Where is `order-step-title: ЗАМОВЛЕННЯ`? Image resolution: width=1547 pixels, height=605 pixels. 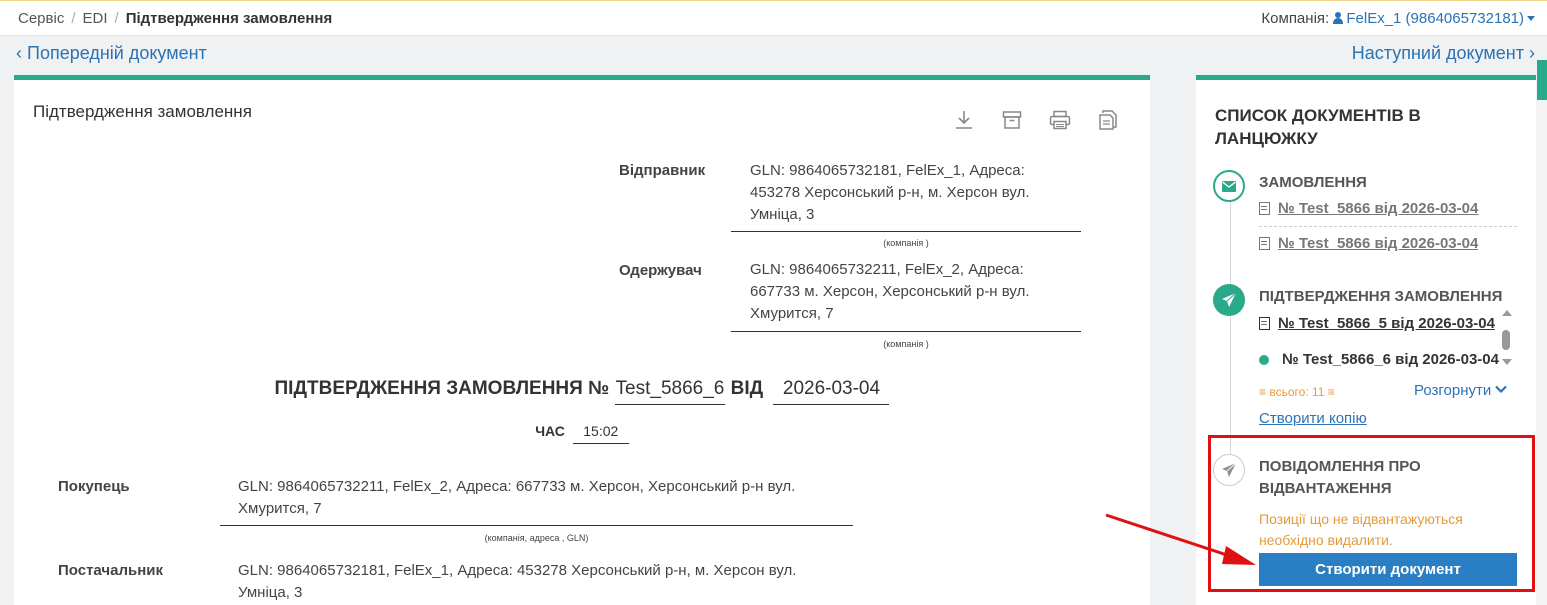 order-step-title: ЗАМОВЛЕННЯ is located at coordinates (1313, 182).